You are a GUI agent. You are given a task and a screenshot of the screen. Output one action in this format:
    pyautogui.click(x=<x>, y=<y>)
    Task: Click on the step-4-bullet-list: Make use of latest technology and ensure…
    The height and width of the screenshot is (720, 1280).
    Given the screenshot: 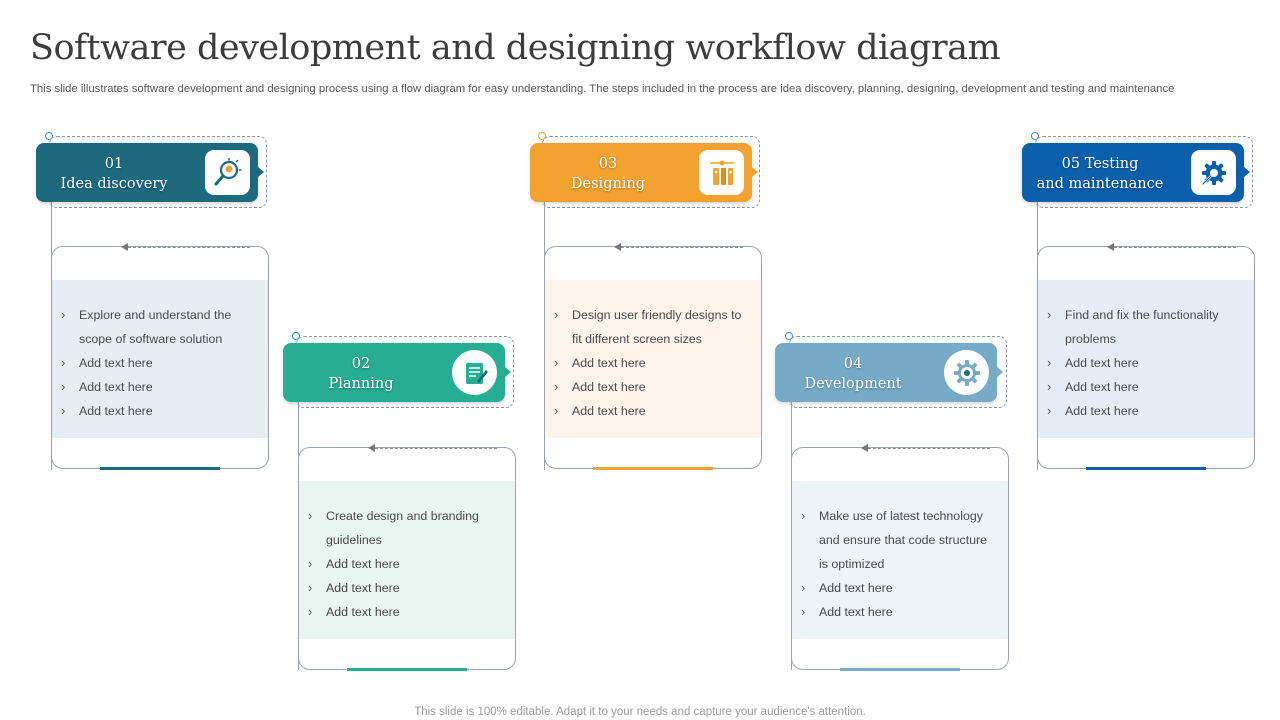 What is the action you would take?
    pyautogui.click(x=899, y=564)
    